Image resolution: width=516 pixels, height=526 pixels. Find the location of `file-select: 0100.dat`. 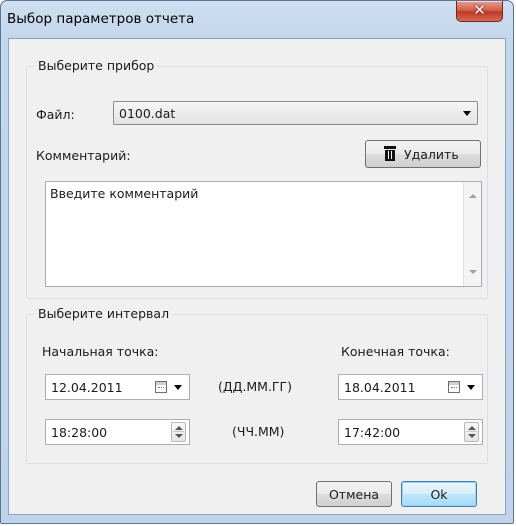

file-select: 0100.dat is located at coordinates (295, 113).